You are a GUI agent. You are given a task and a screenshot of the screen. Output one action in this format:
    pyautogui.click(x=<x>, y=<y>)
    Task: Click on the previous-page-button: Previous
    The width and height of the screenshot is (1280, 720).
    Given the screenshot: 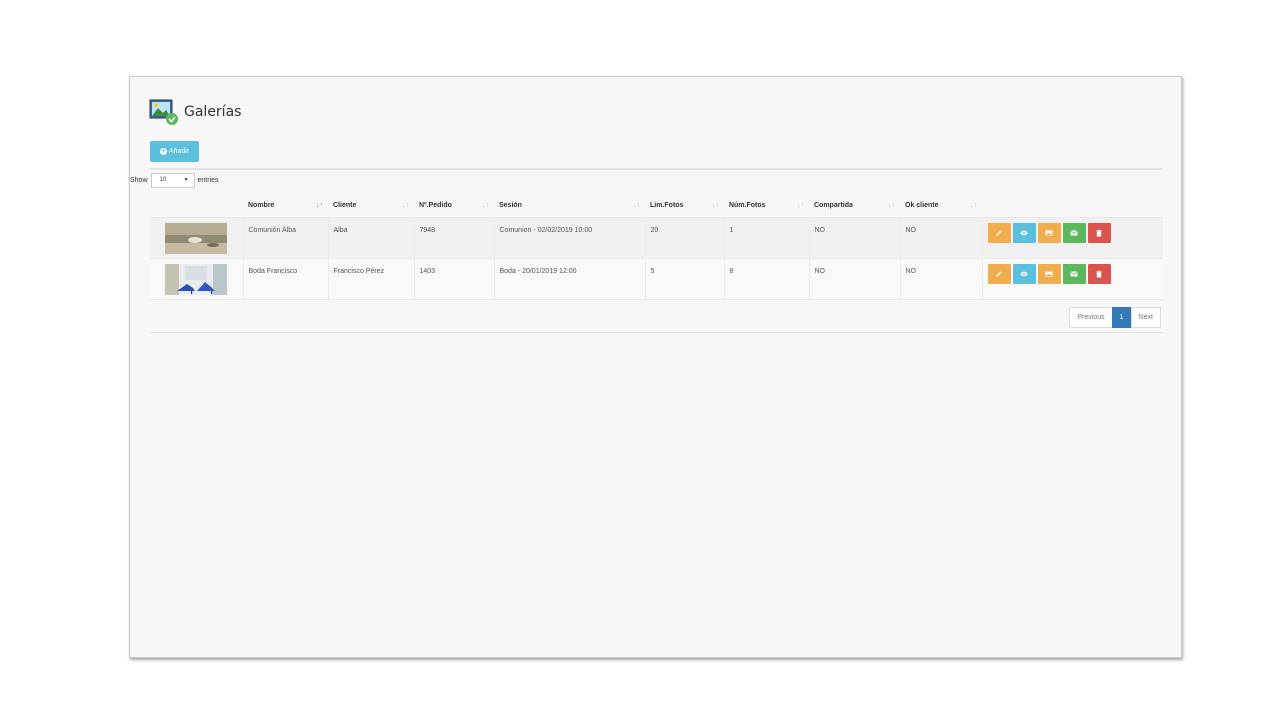 What is the action you would take?
    pyautogui.click(x=1091, y=317)
    